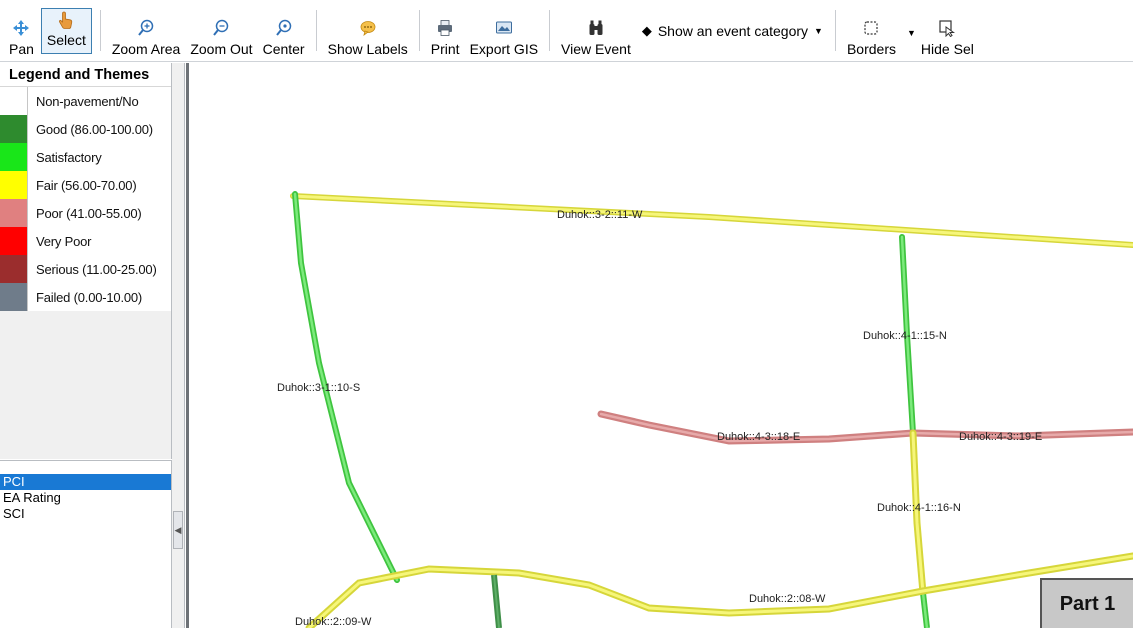 Image resolution: width=1133 pixels, height=628 pixels. Describe the element at coordinates (445, 49) in the screenshot. I see `print-label: Print` at that location.